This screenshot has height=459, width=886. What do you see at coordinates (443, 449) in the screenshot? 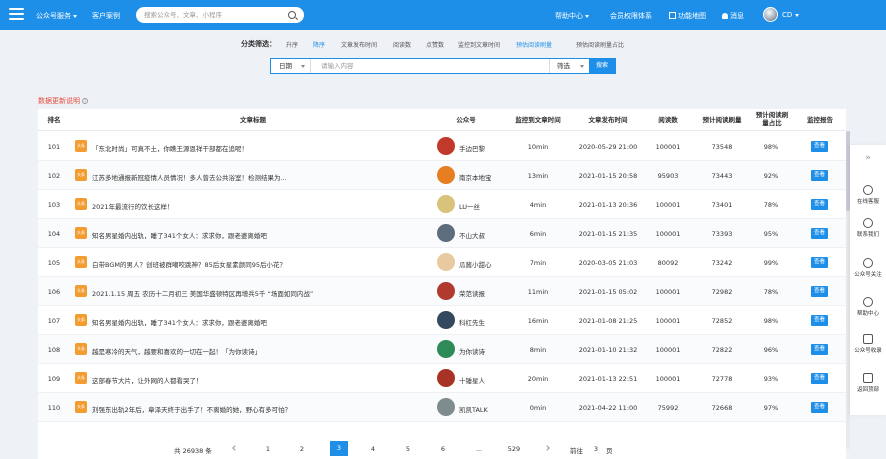
I see `page-6: 6` at bounding box center [443, 449].